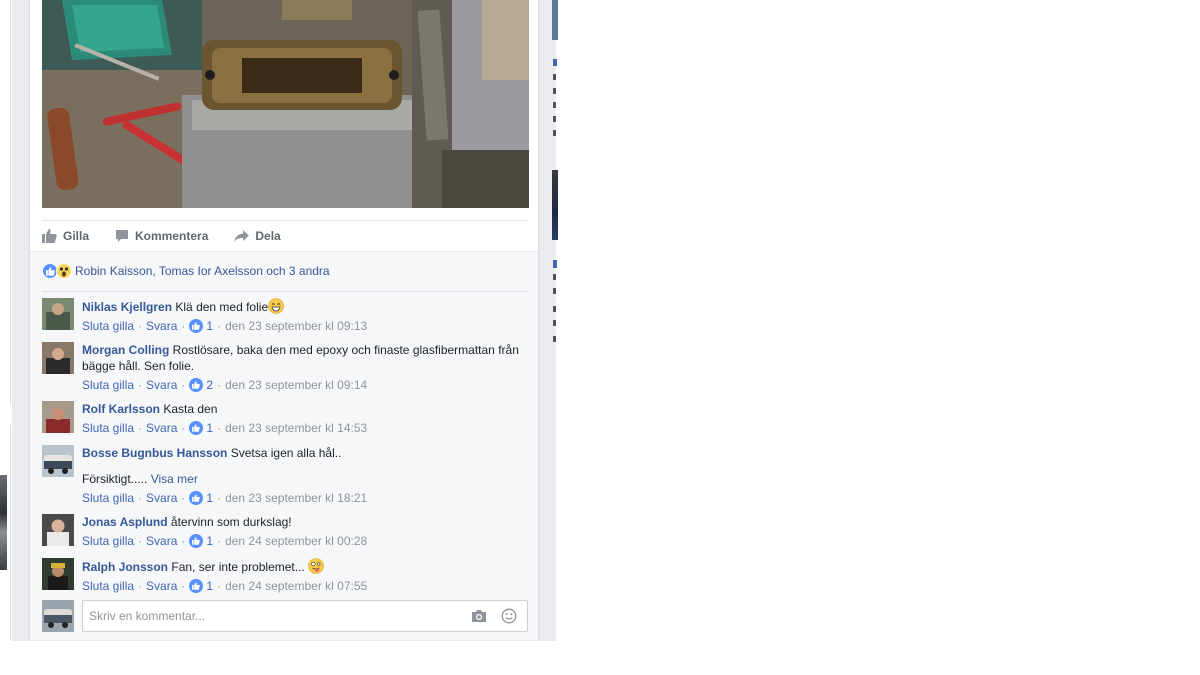 The width and height of the screenshot is (1200, 675). Describe the element at coordinates (296, 326) in the screenshot. I see `comment-timestamp: den 23 september kl 09:13` at that location.